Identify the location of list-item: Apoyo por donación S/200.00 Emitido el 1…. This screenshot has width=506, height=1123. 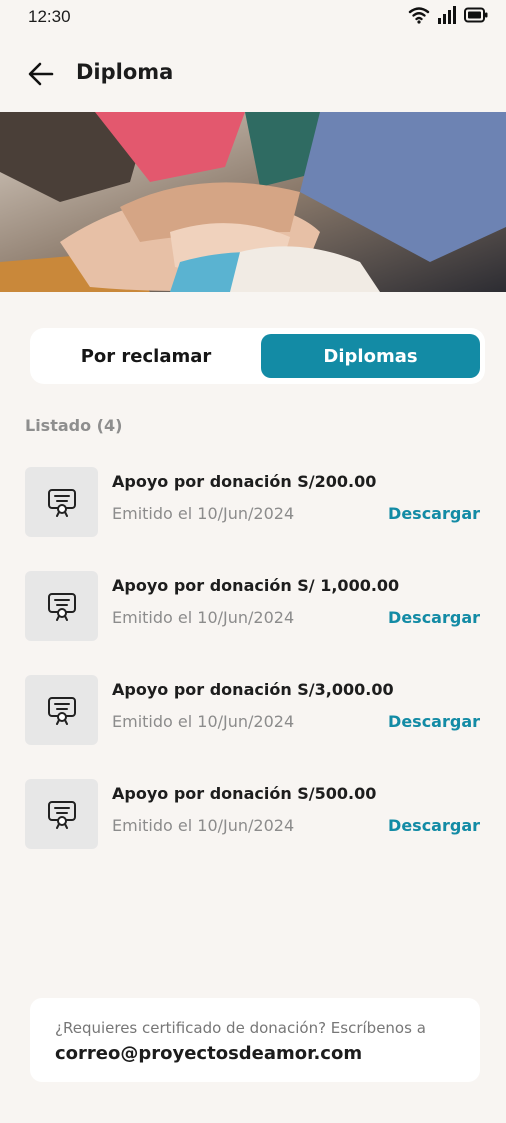
(255, 503).